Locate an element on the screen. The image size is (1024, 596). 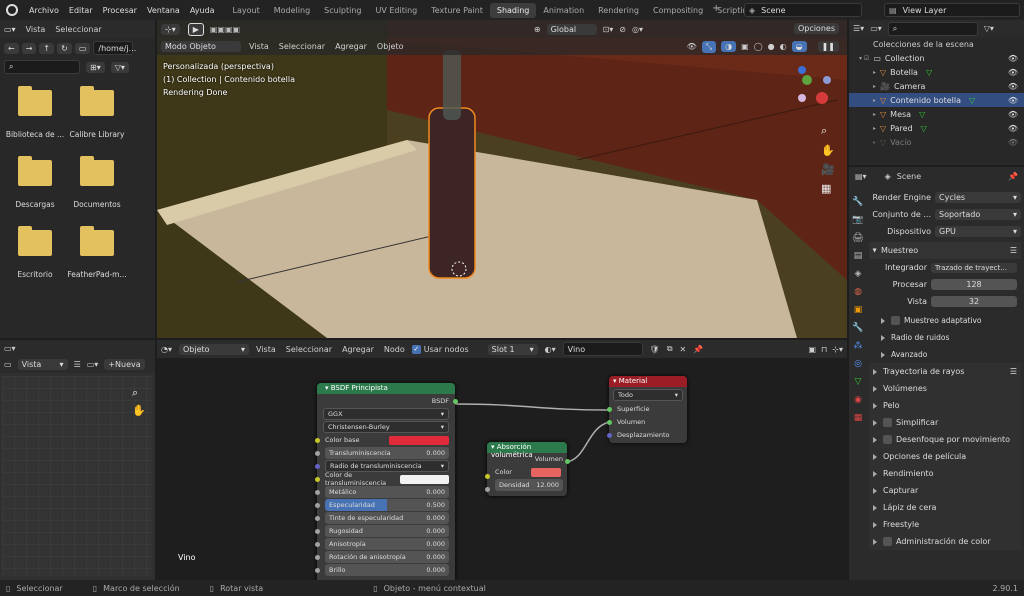
file-item: Descargas is located at coordinates (35, 182).